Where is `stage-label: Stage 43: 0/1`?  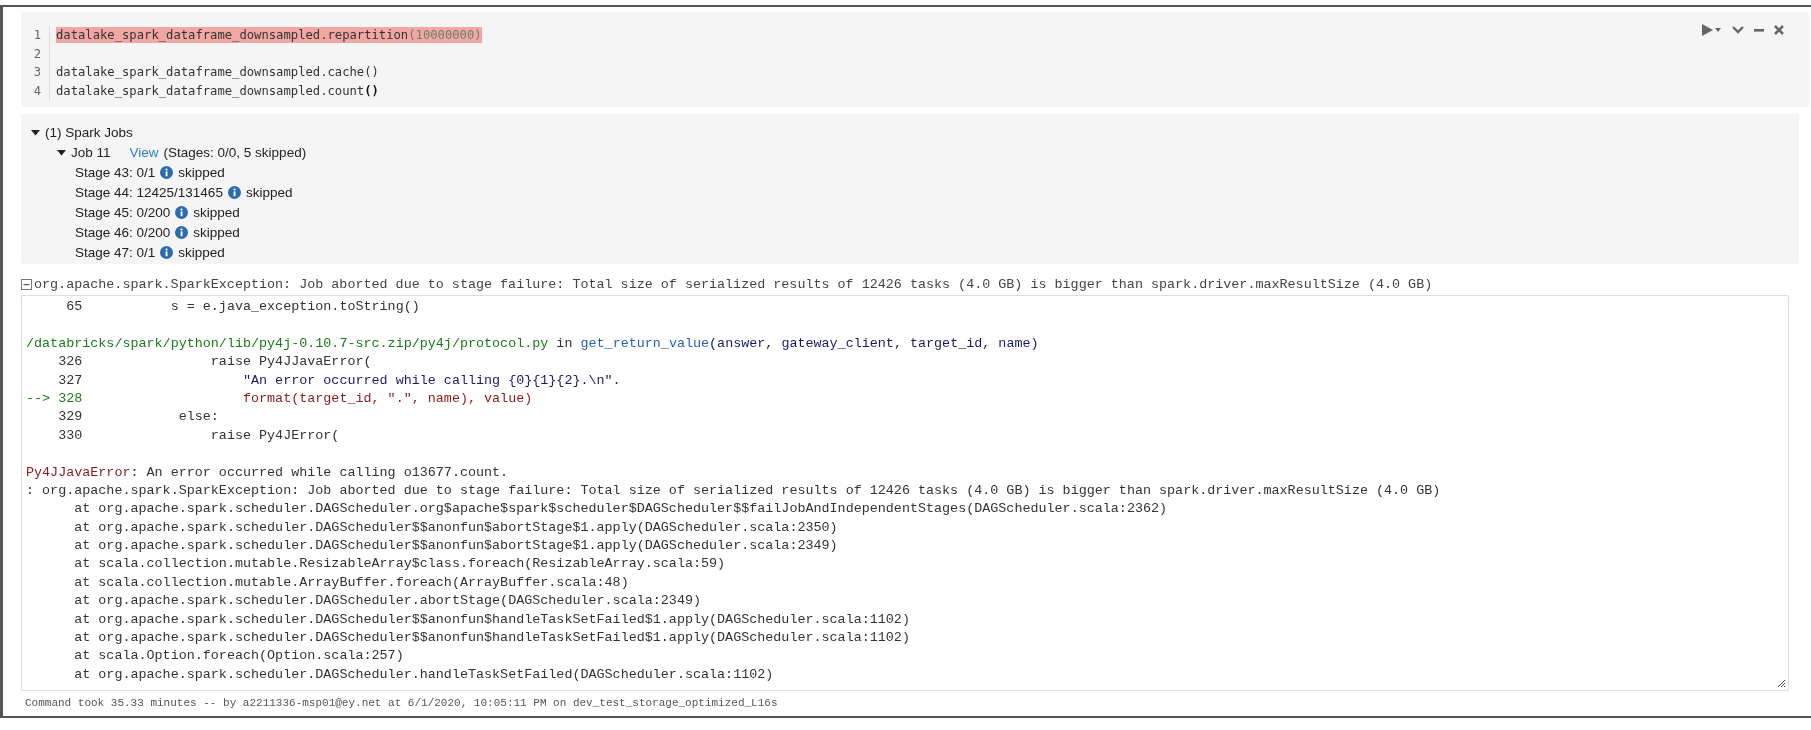 stage-label: Stage 43: 0/1 is located at coordinates (115, 172).